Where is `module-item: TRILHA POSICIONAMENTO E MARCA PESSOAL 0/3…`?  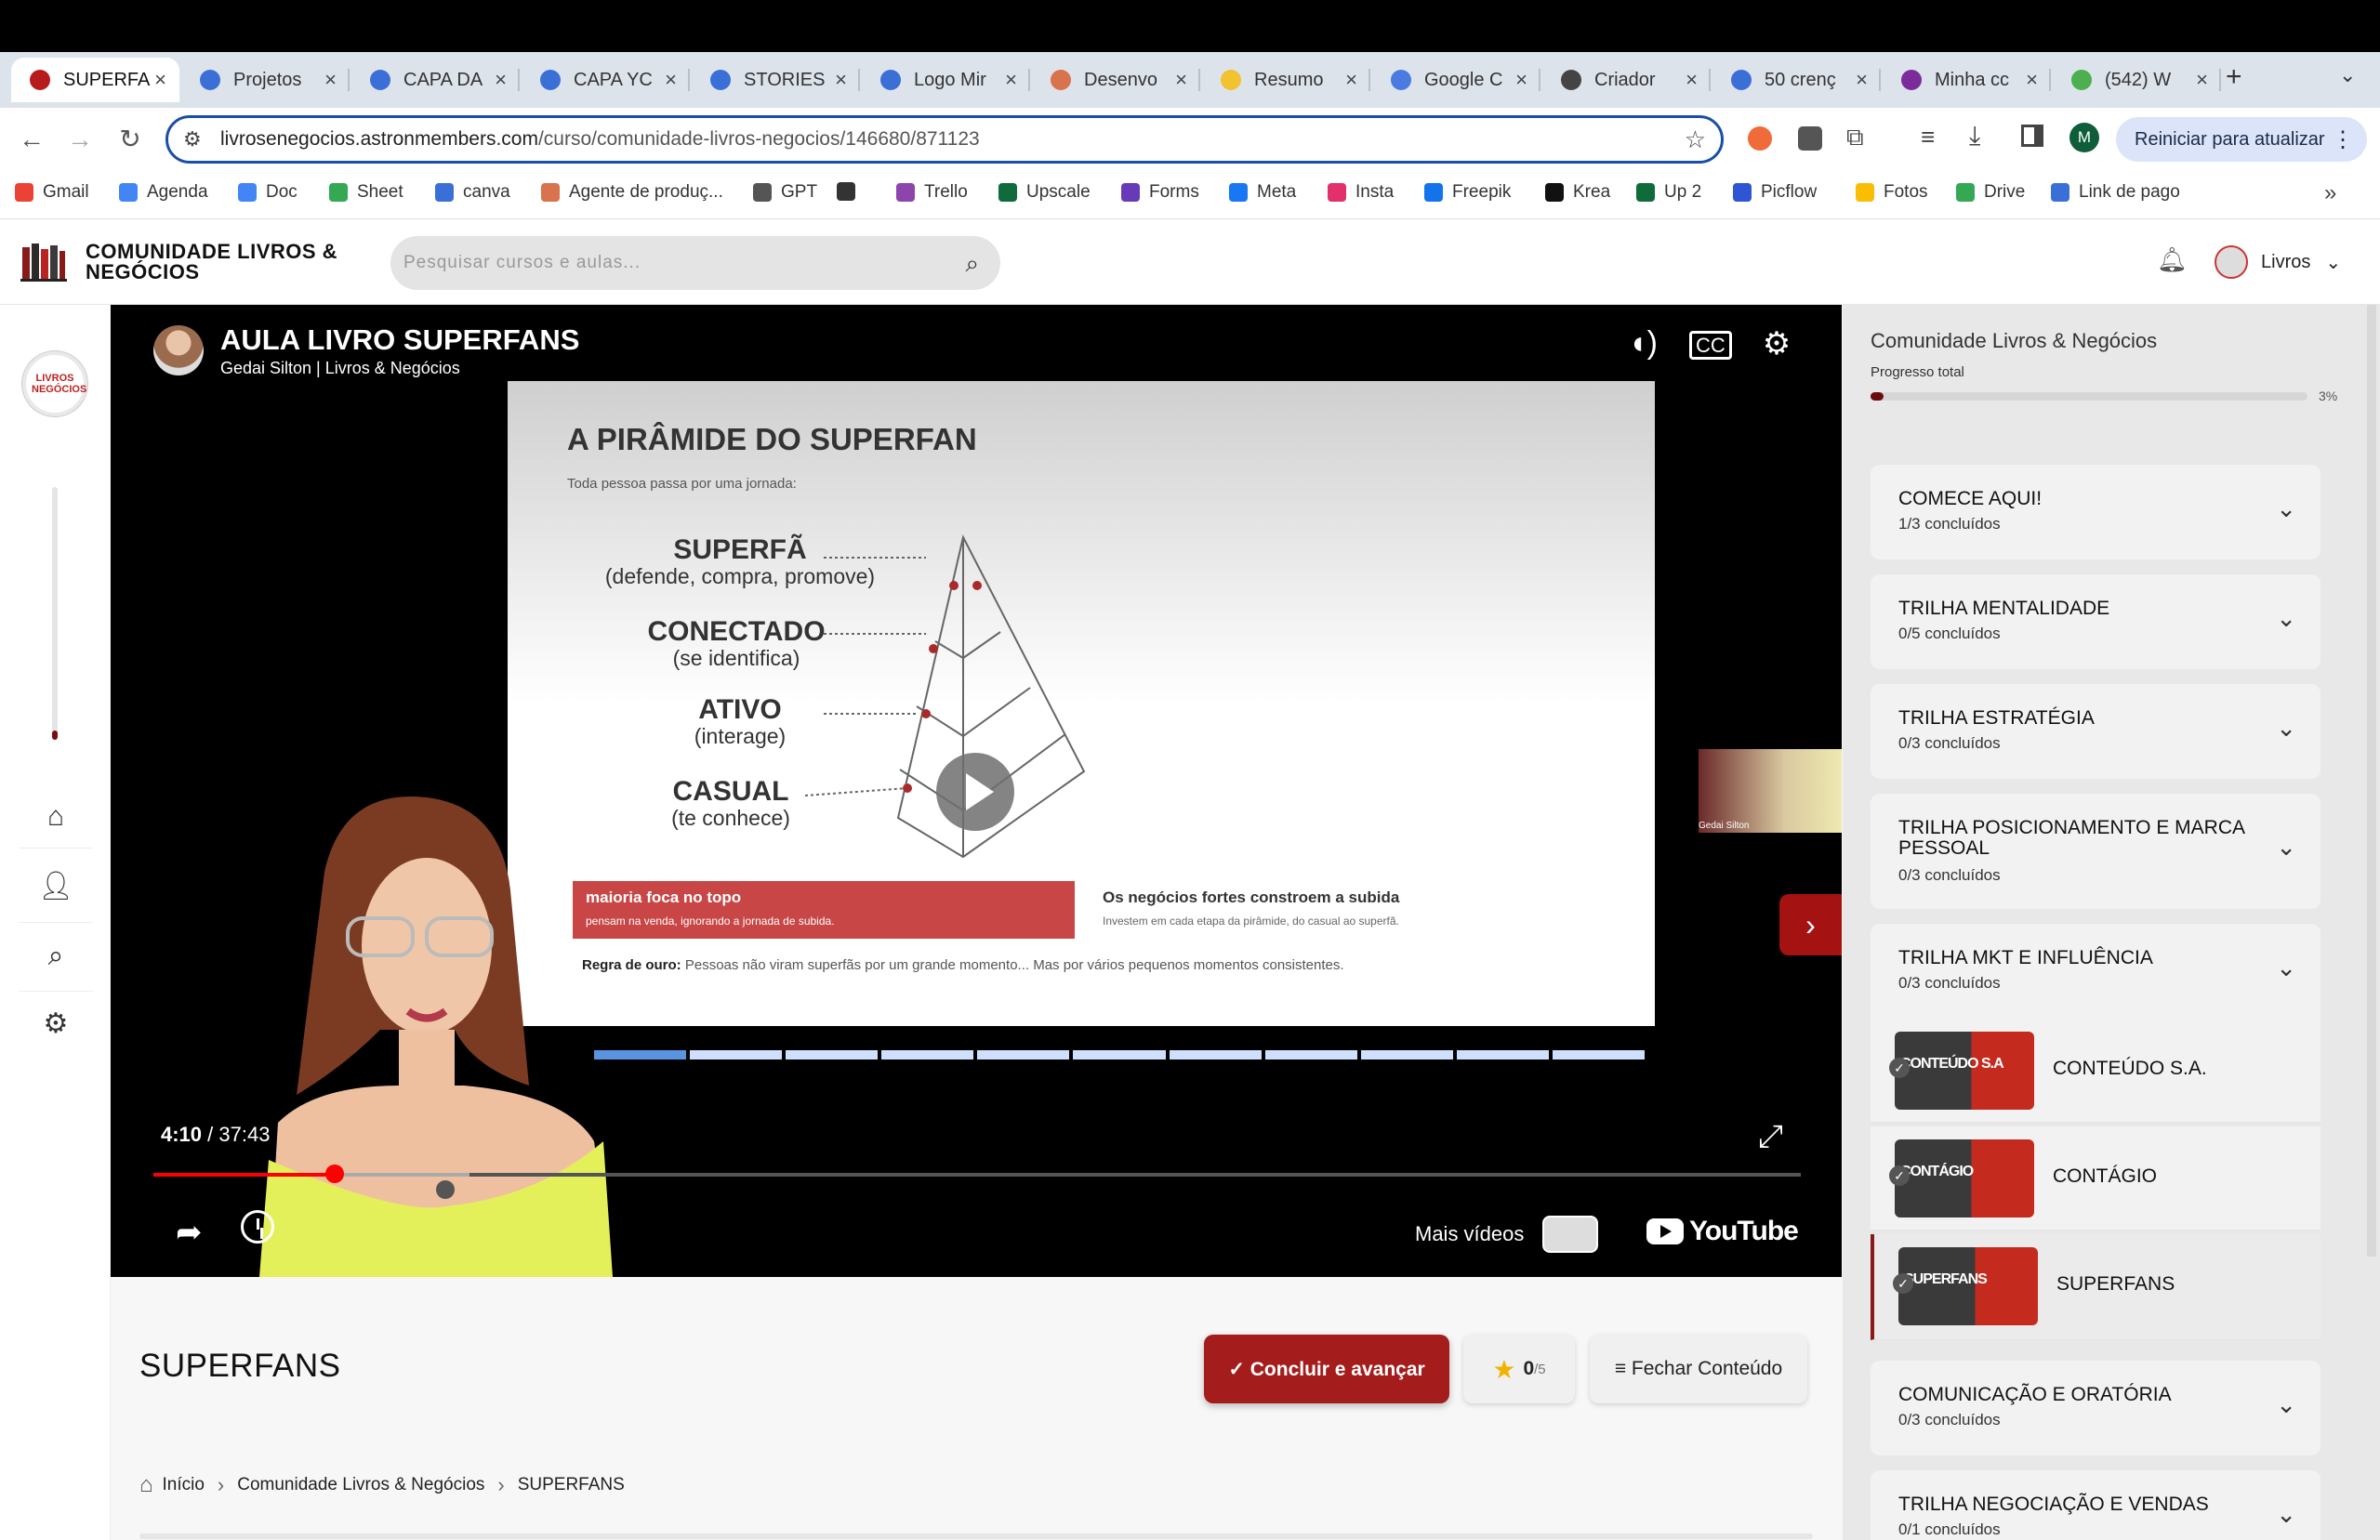
module-item: TRILHA POSICIONAMENTO E MARCA PESSOAL 0/3… is located at coordinates (2095, 852).